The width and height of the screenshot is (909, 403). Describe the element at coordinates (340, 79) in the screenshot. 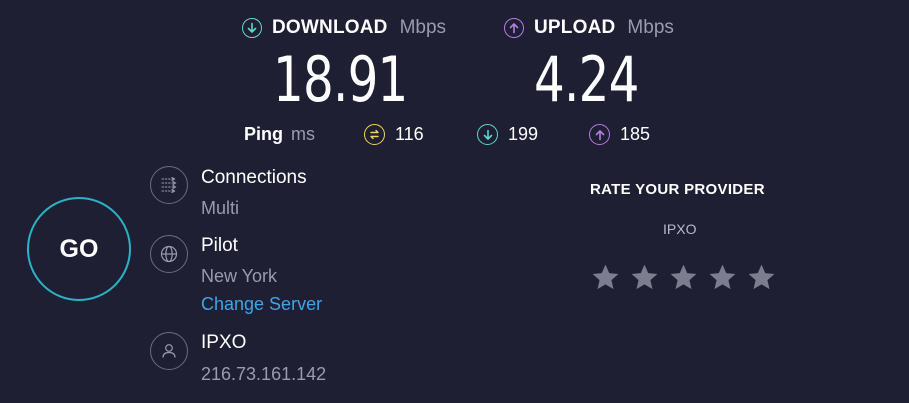

I see `download-value: 18.91` at that location.